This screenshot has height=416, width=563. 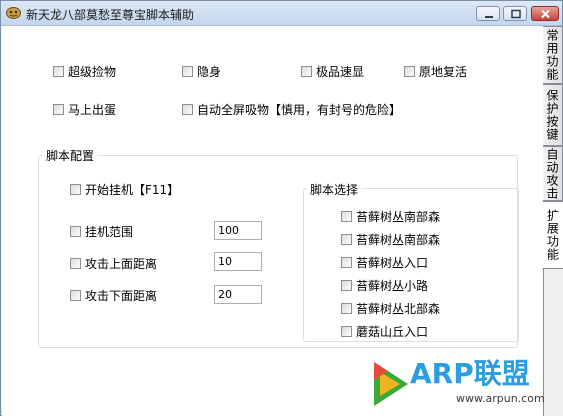 What do you see at coordinates (209, 72) in the screenshot?
I see `checkbox-label: 隐身` at bounding box center [209, 72].